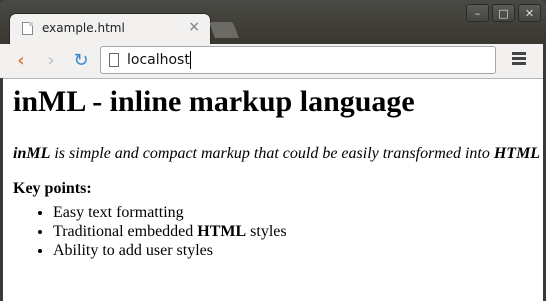 The image size is (546, 301). Describe the element at coordinates (529, 13) in the screenshot. I see `close-window-button: ✕` at that location.